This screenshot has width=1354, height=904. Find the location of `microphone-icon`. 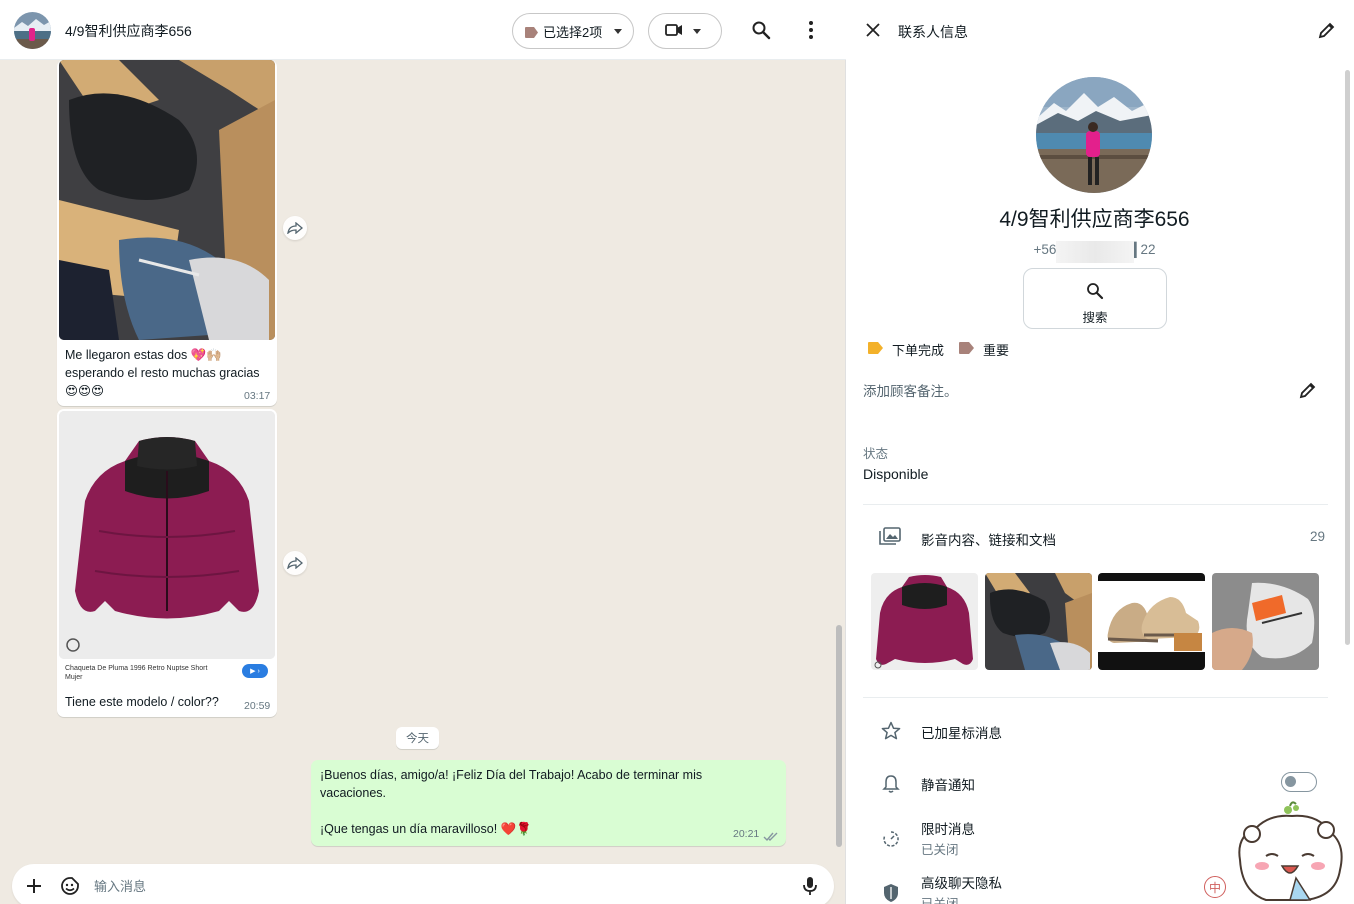

microphone-icon is located at coordinates (810, 886).